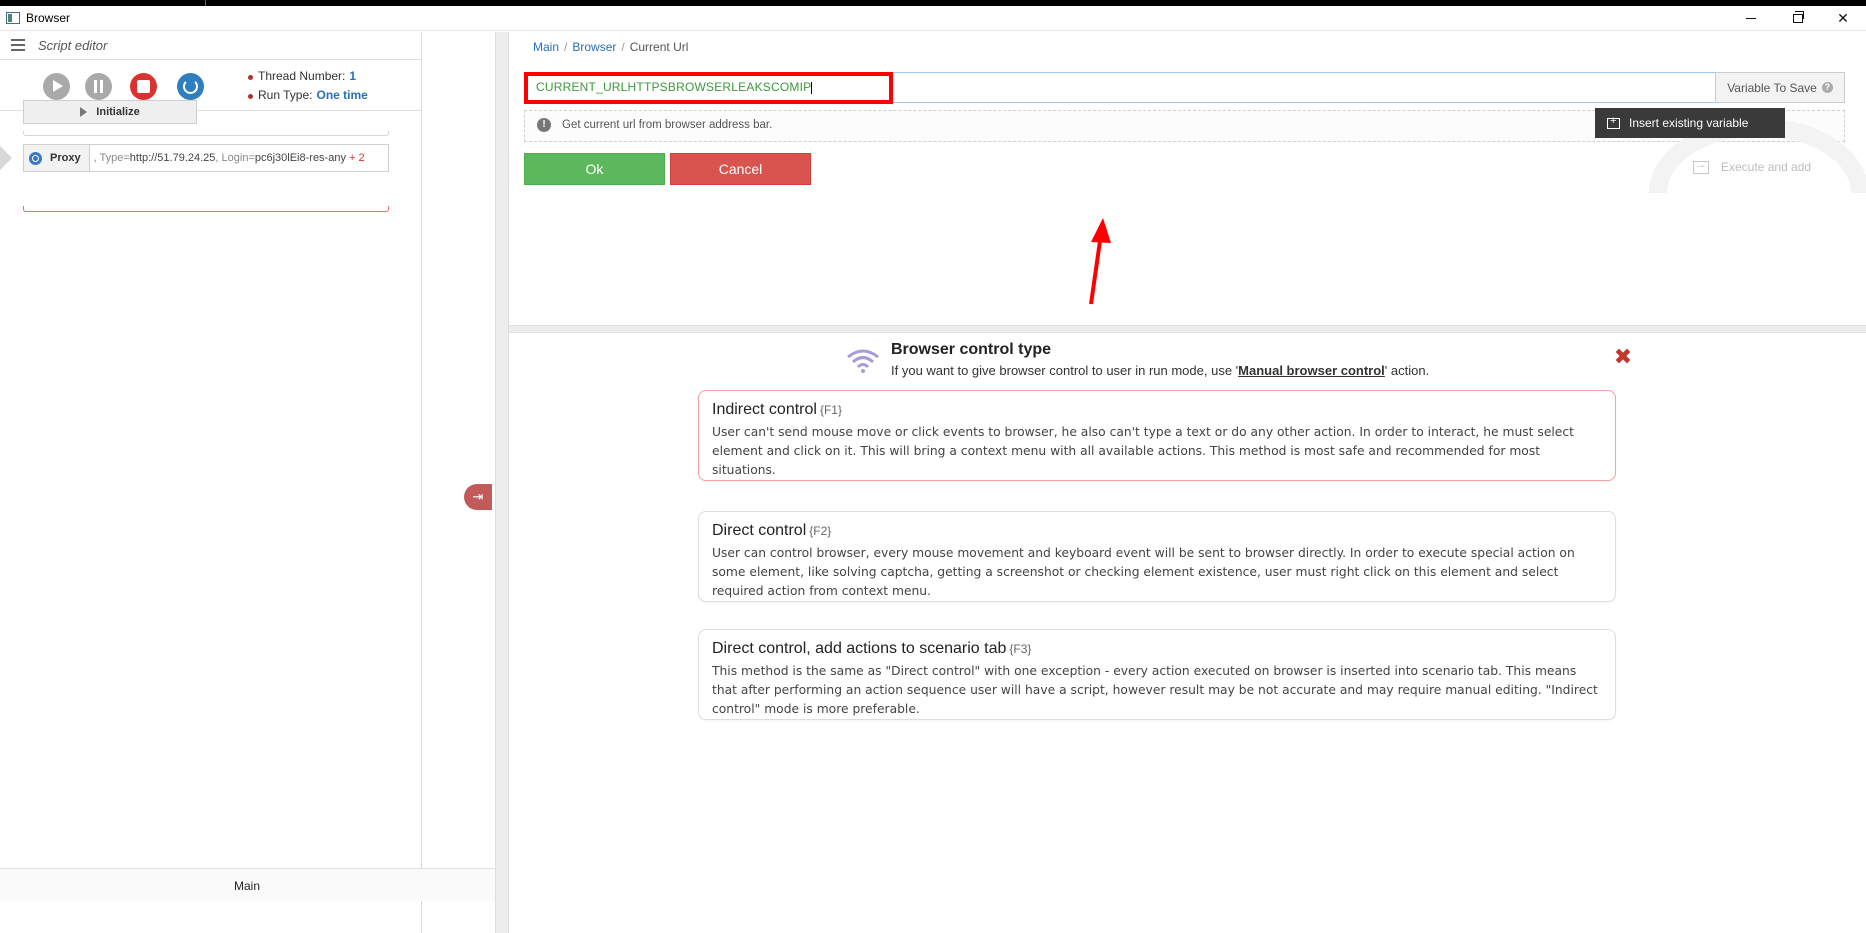  What do you see at coordinates (48, 18) in the screenshot?
I see `window-title: Browser` at bounding box center [48, 18].